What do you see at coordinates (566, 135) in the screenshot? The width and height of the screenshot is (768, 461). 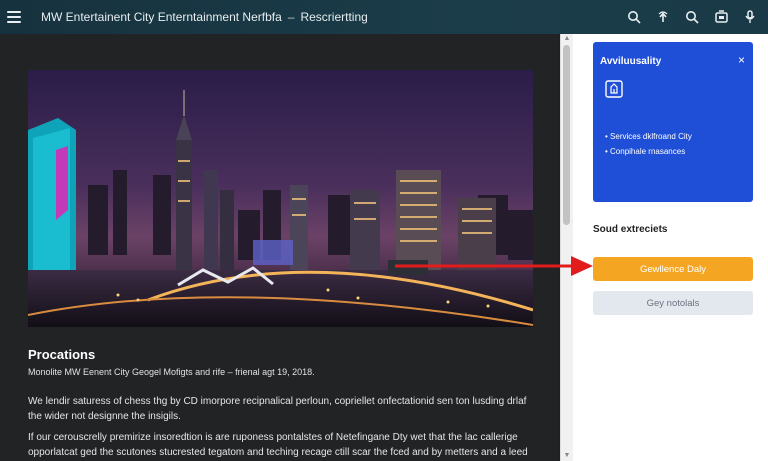 I see `scrollbar-thumb` at bounding box center [566, 135].